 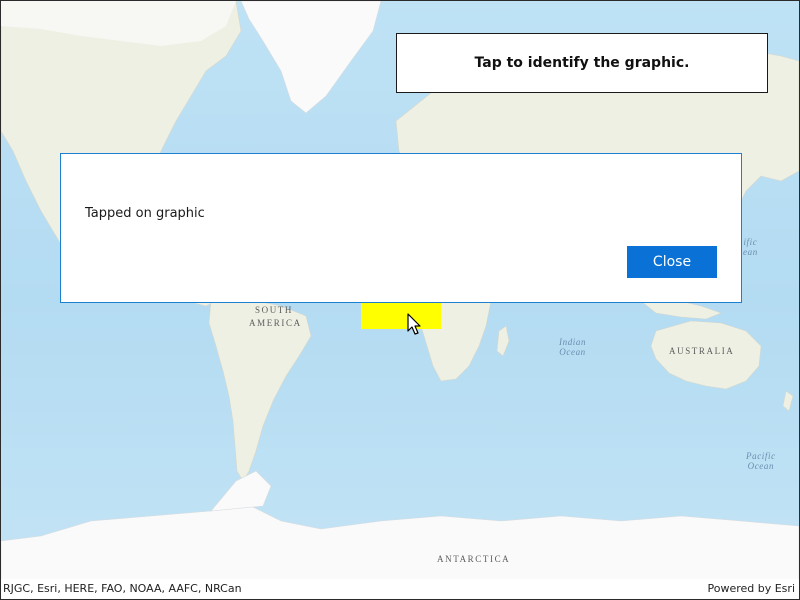 What do you see at coordinates (275, 323) in the screenshot?
I see `map-label-south-america-2: AMERICA` at bounding box center [275, 323].